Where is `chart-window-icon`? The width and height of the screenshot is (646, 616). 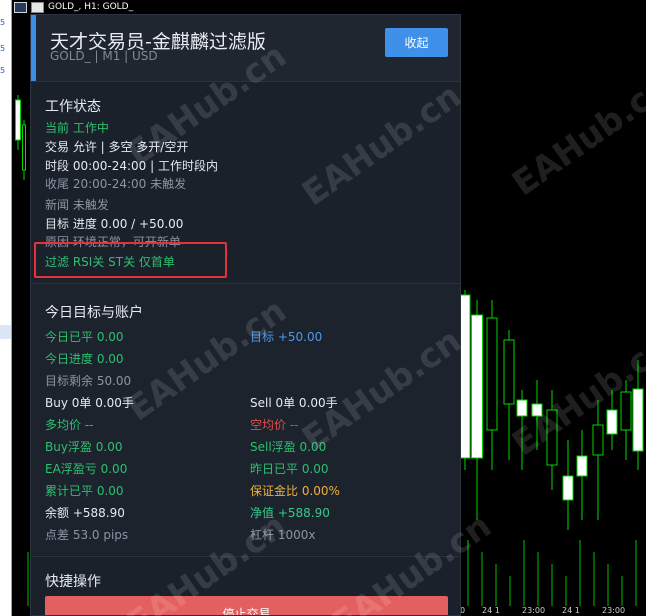 chart-window-icon is located at coordinates (20, 7).